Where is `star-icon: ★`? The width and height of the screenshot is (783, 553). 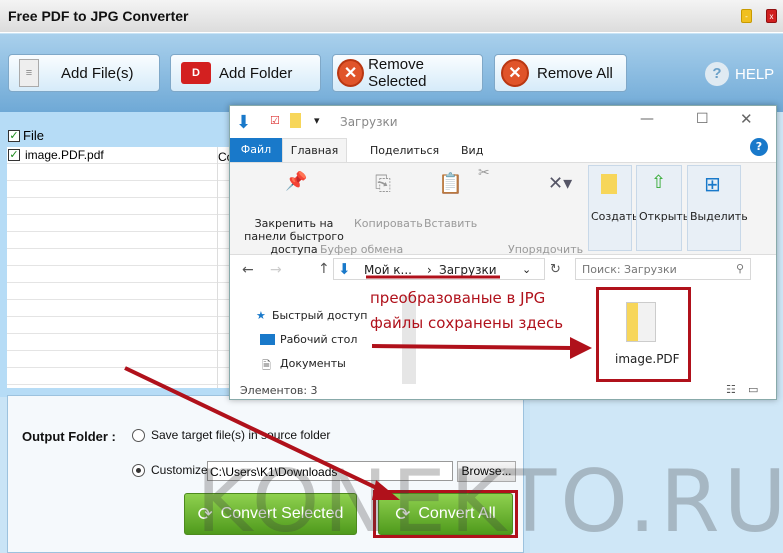 star-icon: ★ is located at coordinates (261, 315).